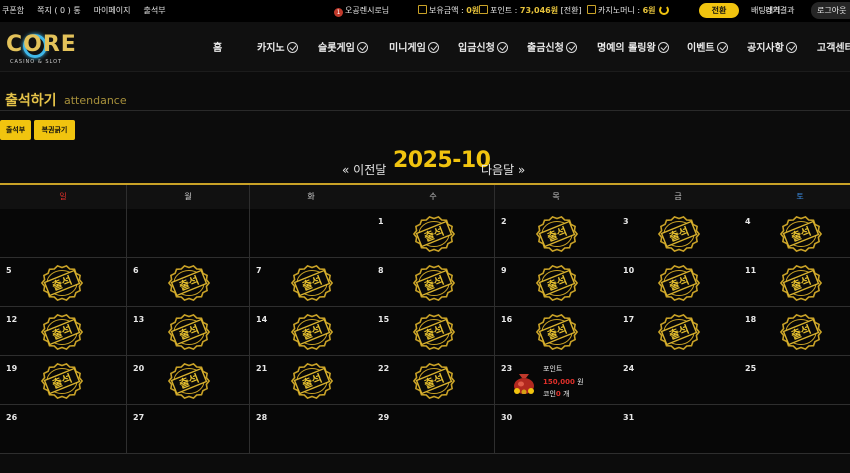 The image size is (850, 473). Describe the element at coordinates (407, 48) in the screenshot. I see `nav-minigame-label: 미니게임` at that location.